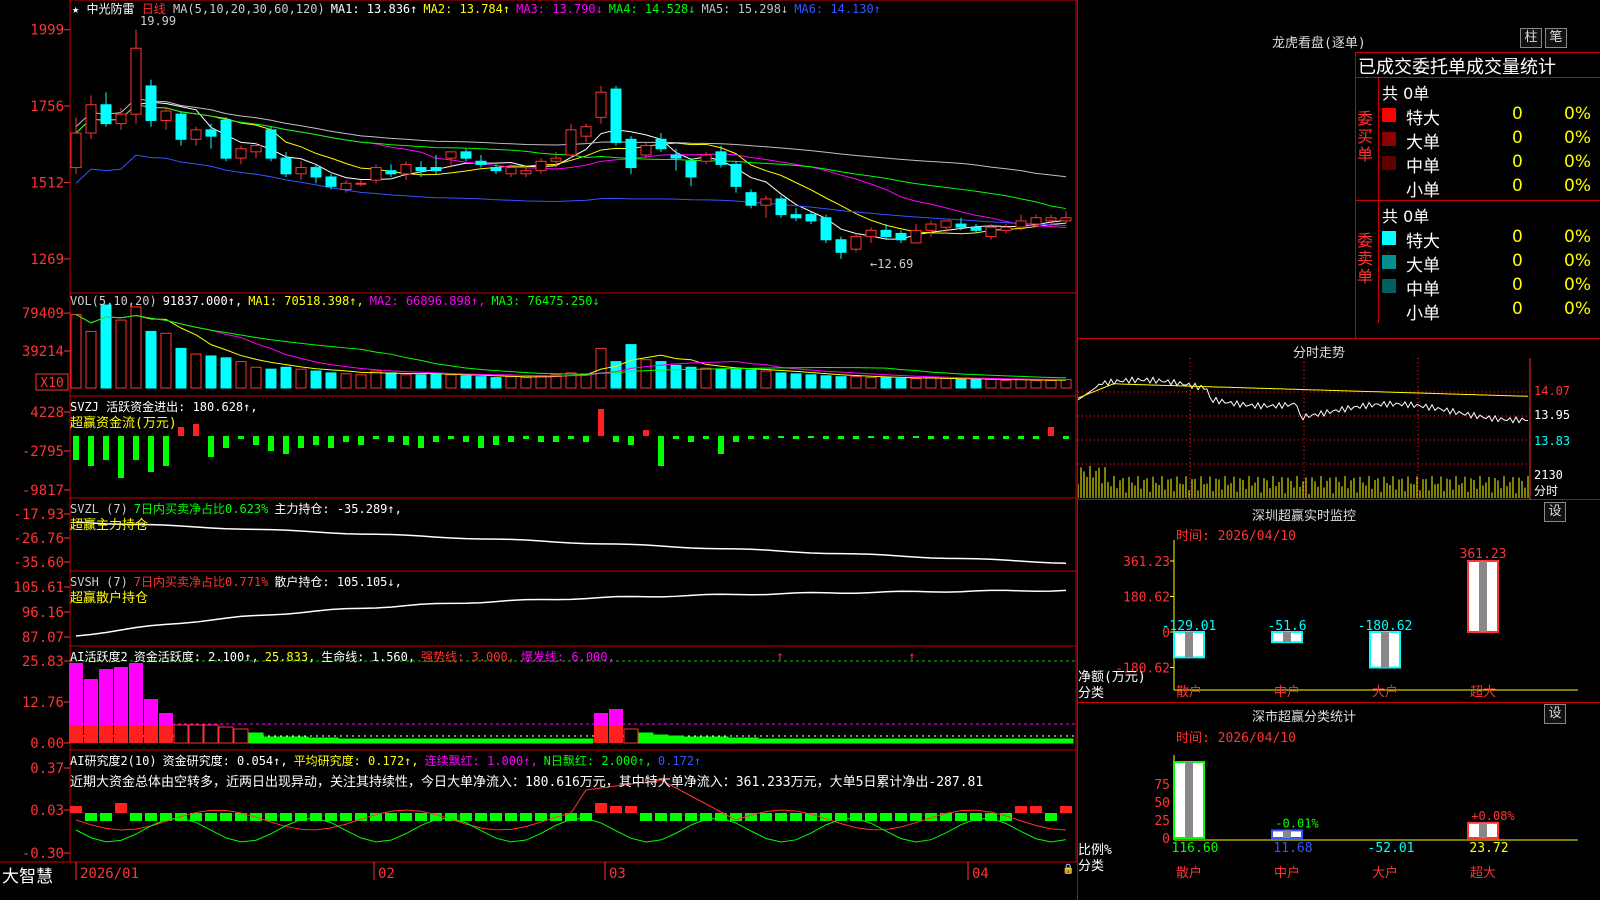 This screenshot has width=1600, height=900. Describe the element at coordinates (468, 657) in the screenshot. I see `header-item: 强势线: 3.000,` at that location.